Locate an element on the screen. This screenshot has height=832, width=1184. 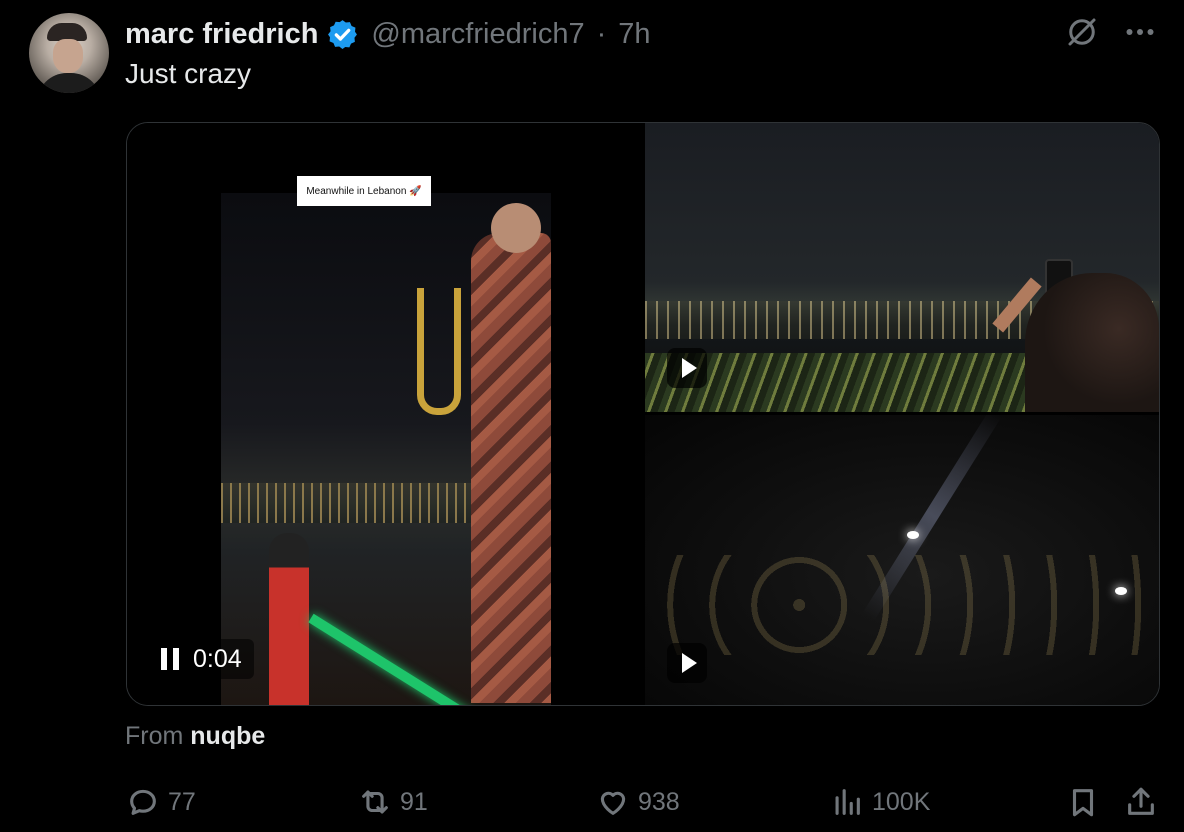
source-name: nuqbe is located at coordinates (227, 736).